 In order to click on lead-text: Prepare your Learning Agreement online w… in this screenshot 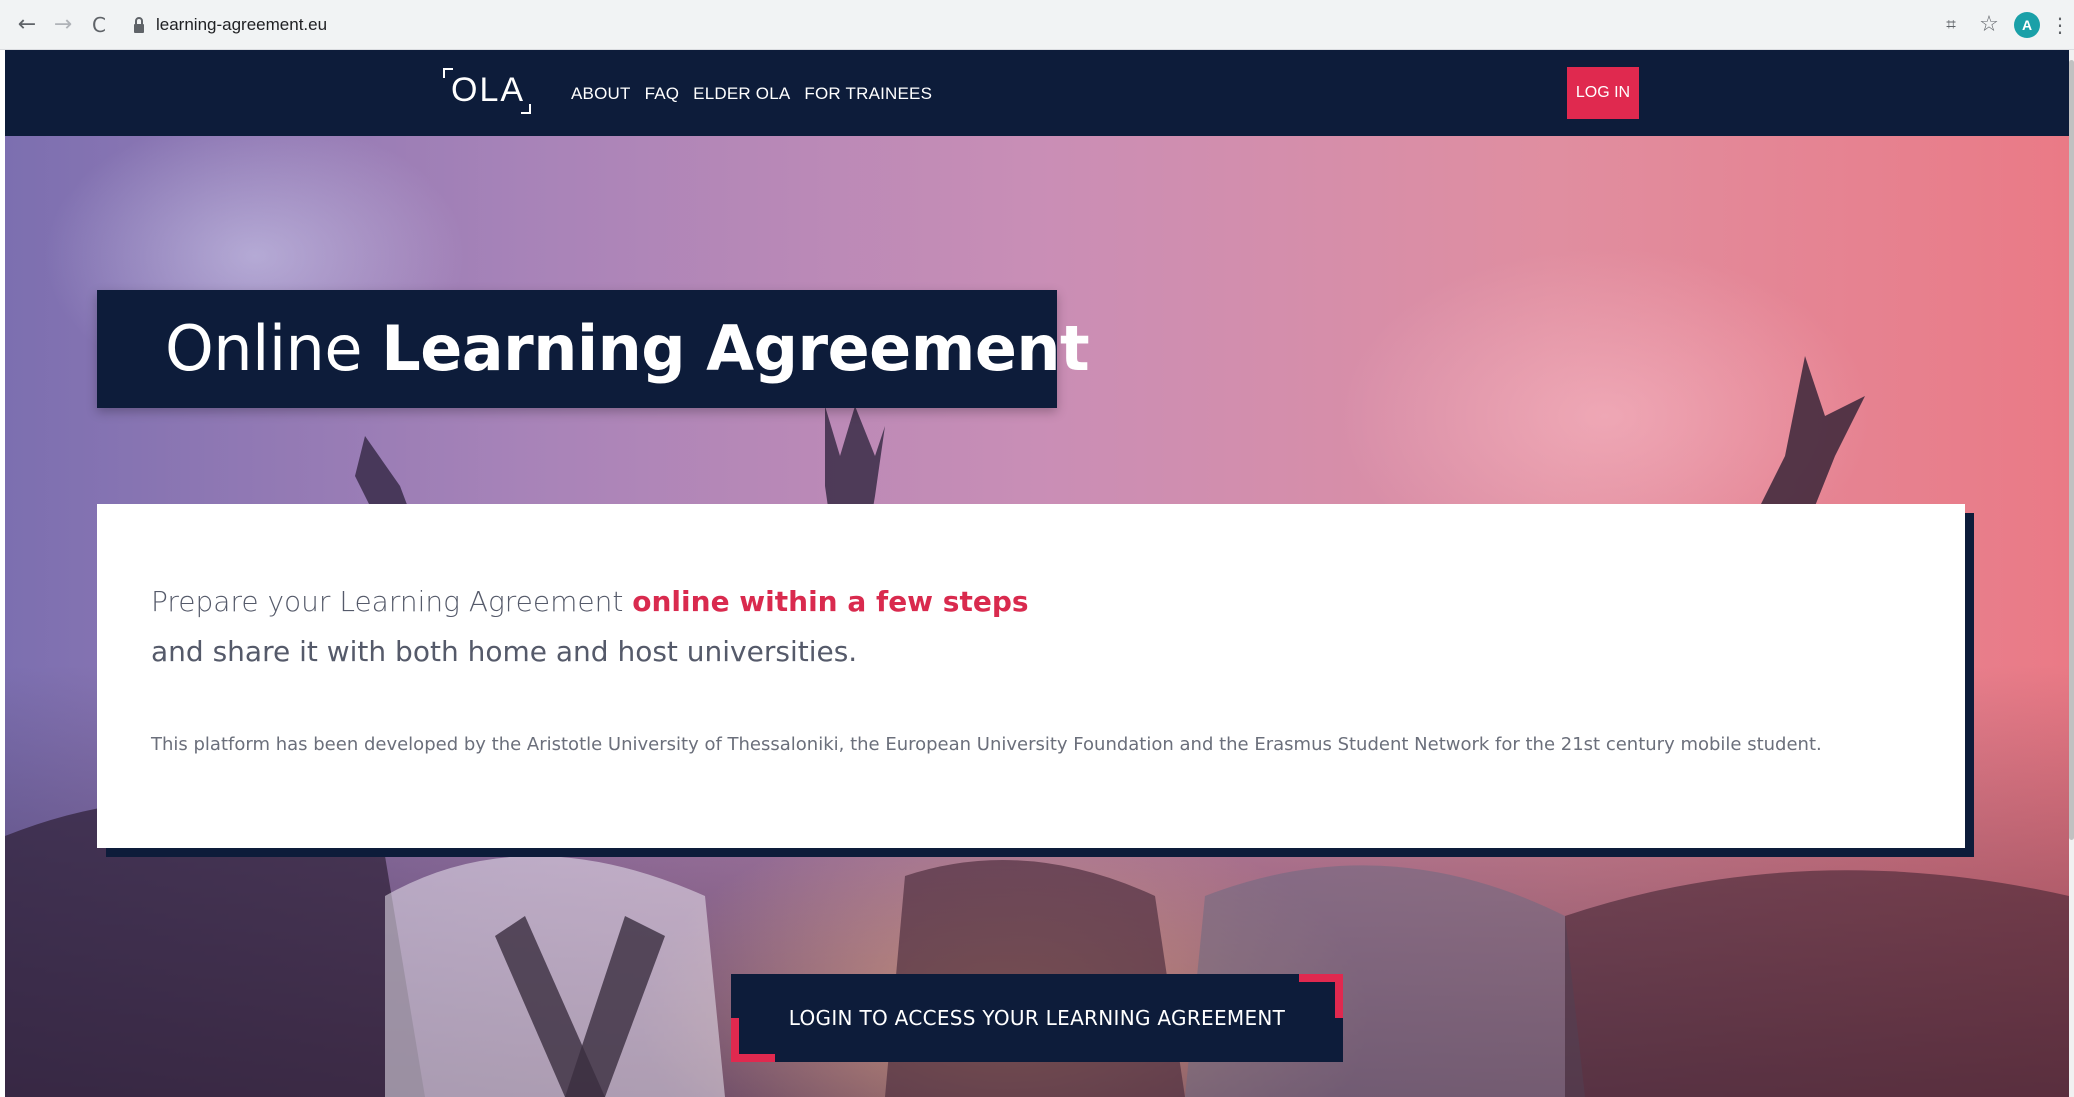, I will do `click(590, 602)`.